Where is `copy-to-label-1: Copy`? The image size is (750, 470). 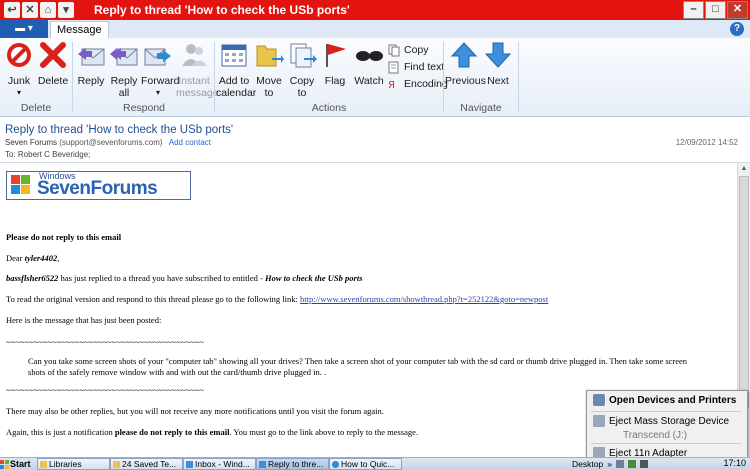
copy-to-label-1: Copy is located at coordinates (302, 81).